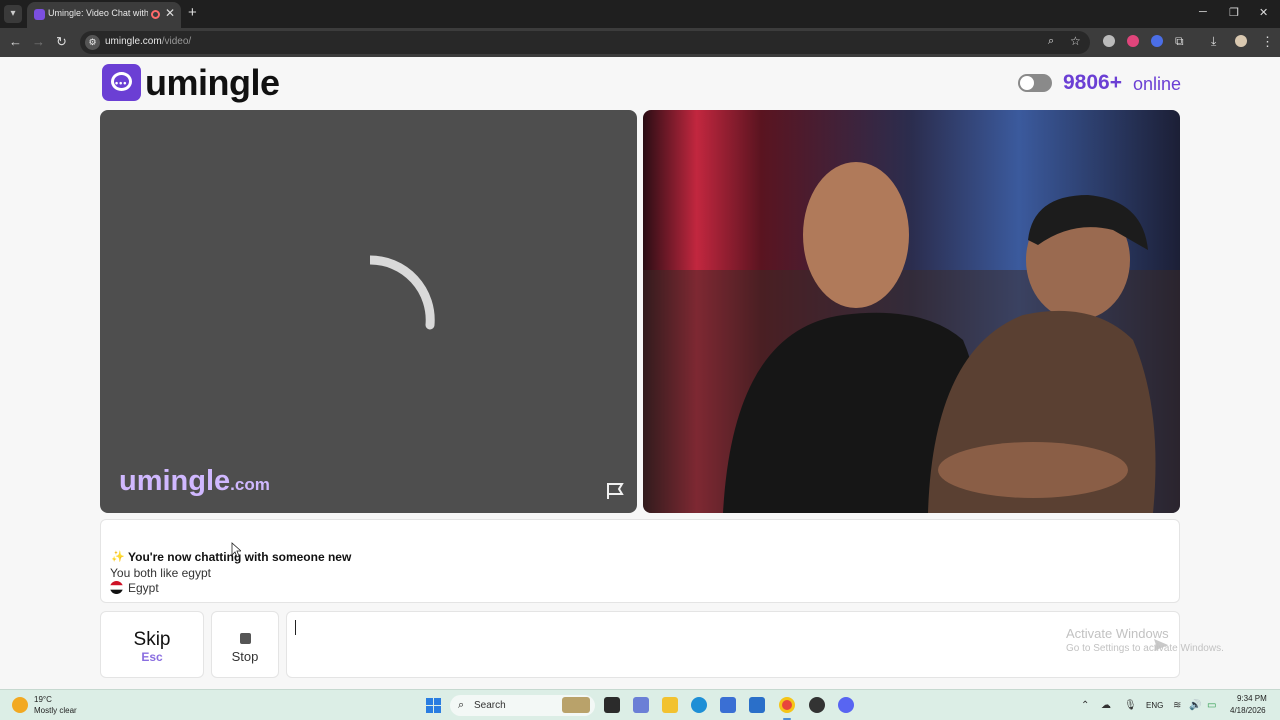 This screenshot has height=720, width=1280. What do you see at coordinates (245, 638) in the screenshot?
I see `stop-square-icon` at bounding box center [245, 638].